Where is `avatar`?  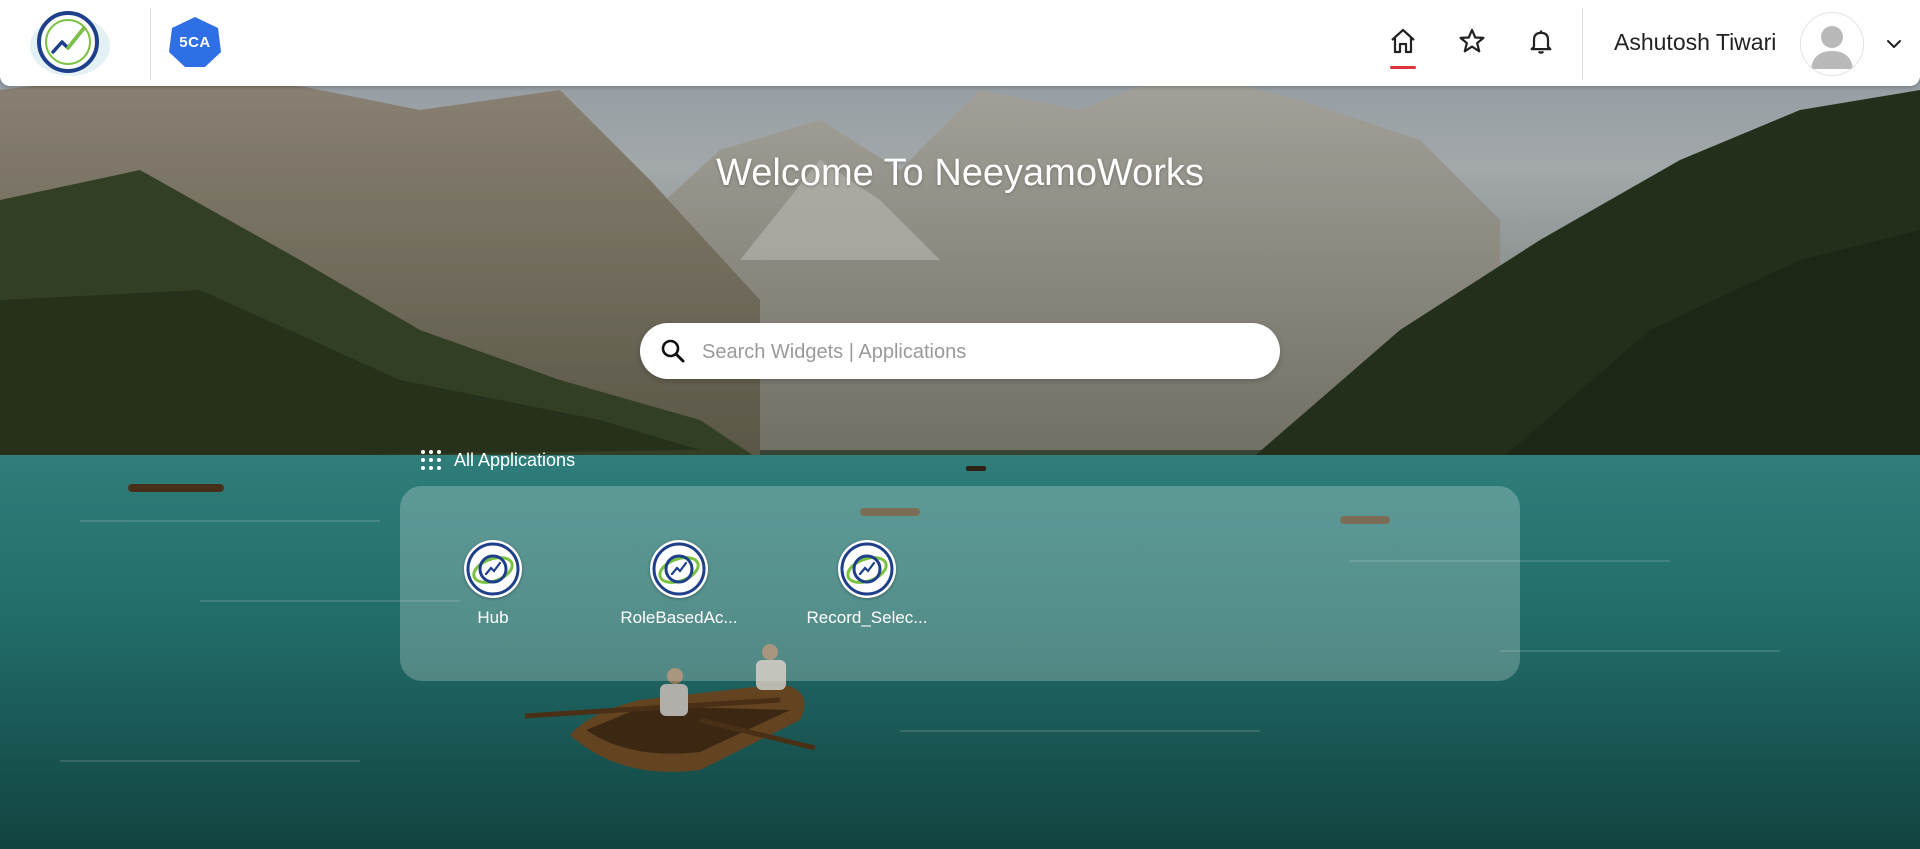
avatar is located at coordinates (1832, 44).